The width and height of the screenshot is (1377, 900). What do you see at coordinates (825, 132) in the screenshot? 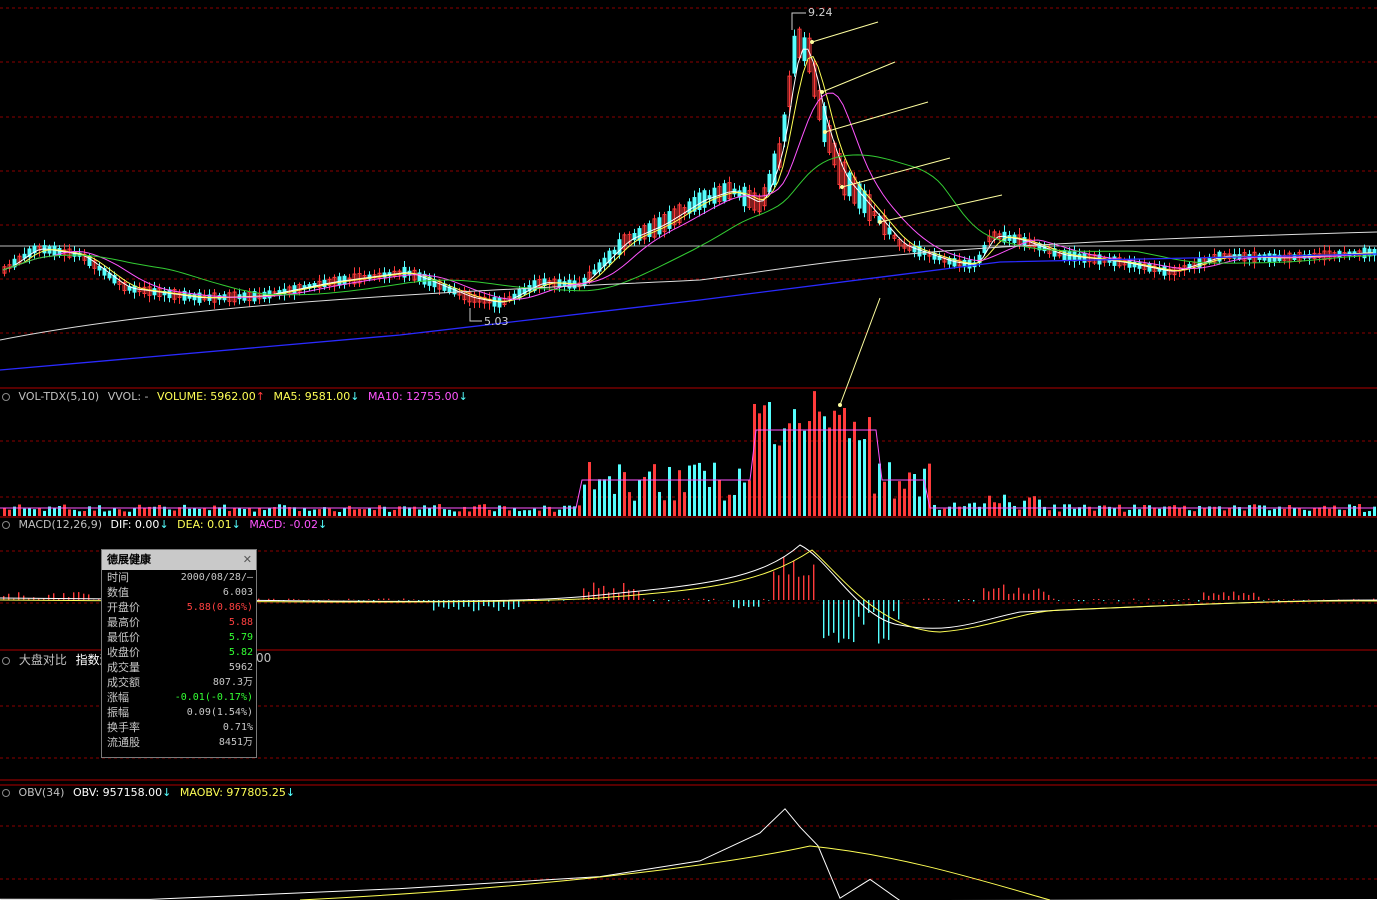
I see `annotation-arrowhead` at bounding box center [825, 132].